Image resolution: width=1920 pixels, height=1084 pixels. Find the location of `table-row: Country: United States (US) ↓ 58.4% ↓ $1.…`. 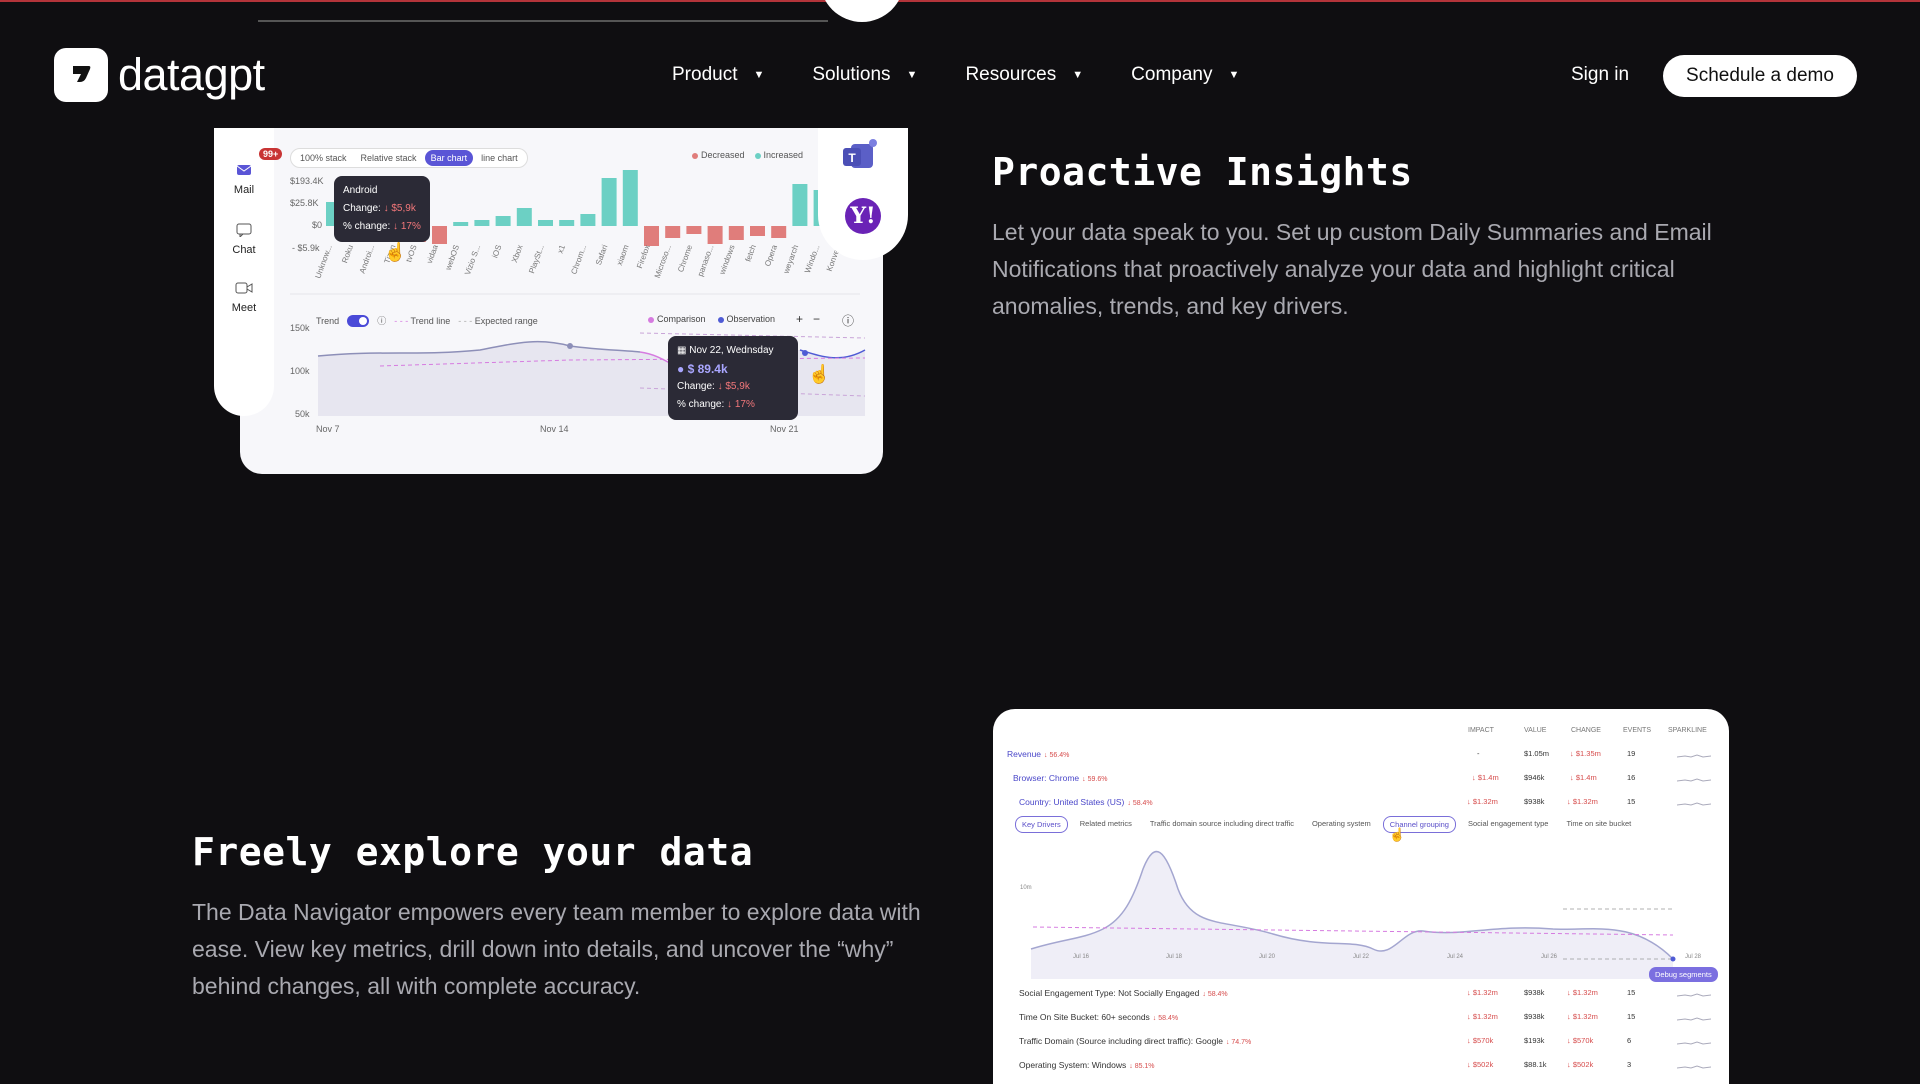

table-row: Country: United States (US) ↓ 58.4% ↓ $1.… is located at coordinates (1361, 803).